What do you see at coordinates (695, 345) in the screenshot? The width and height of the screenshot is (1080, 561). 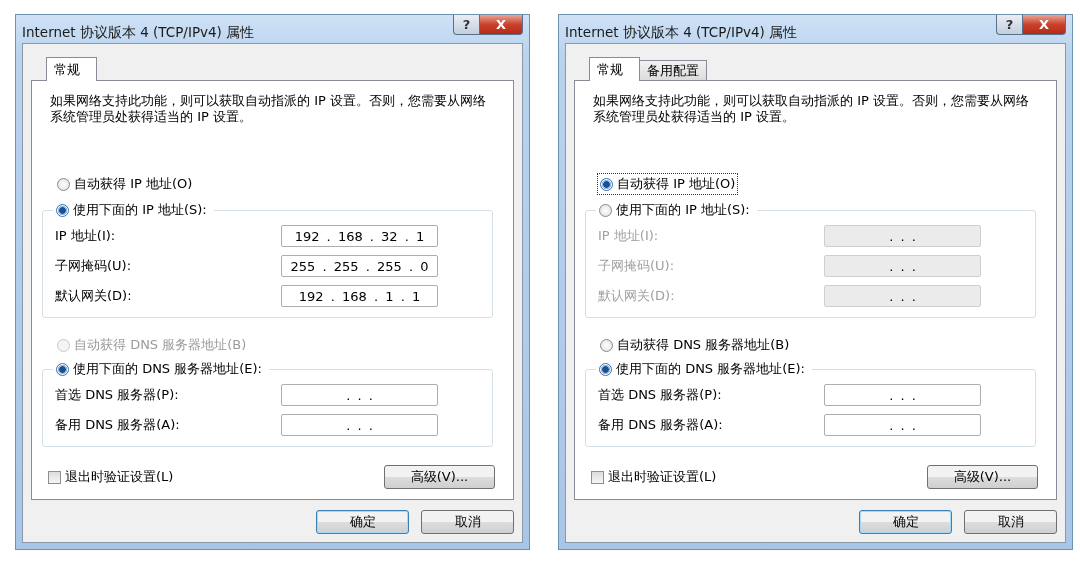 I see `radio-option: 自动获得 DNS 服务器地址(B)` at bounding box center [695, 345].